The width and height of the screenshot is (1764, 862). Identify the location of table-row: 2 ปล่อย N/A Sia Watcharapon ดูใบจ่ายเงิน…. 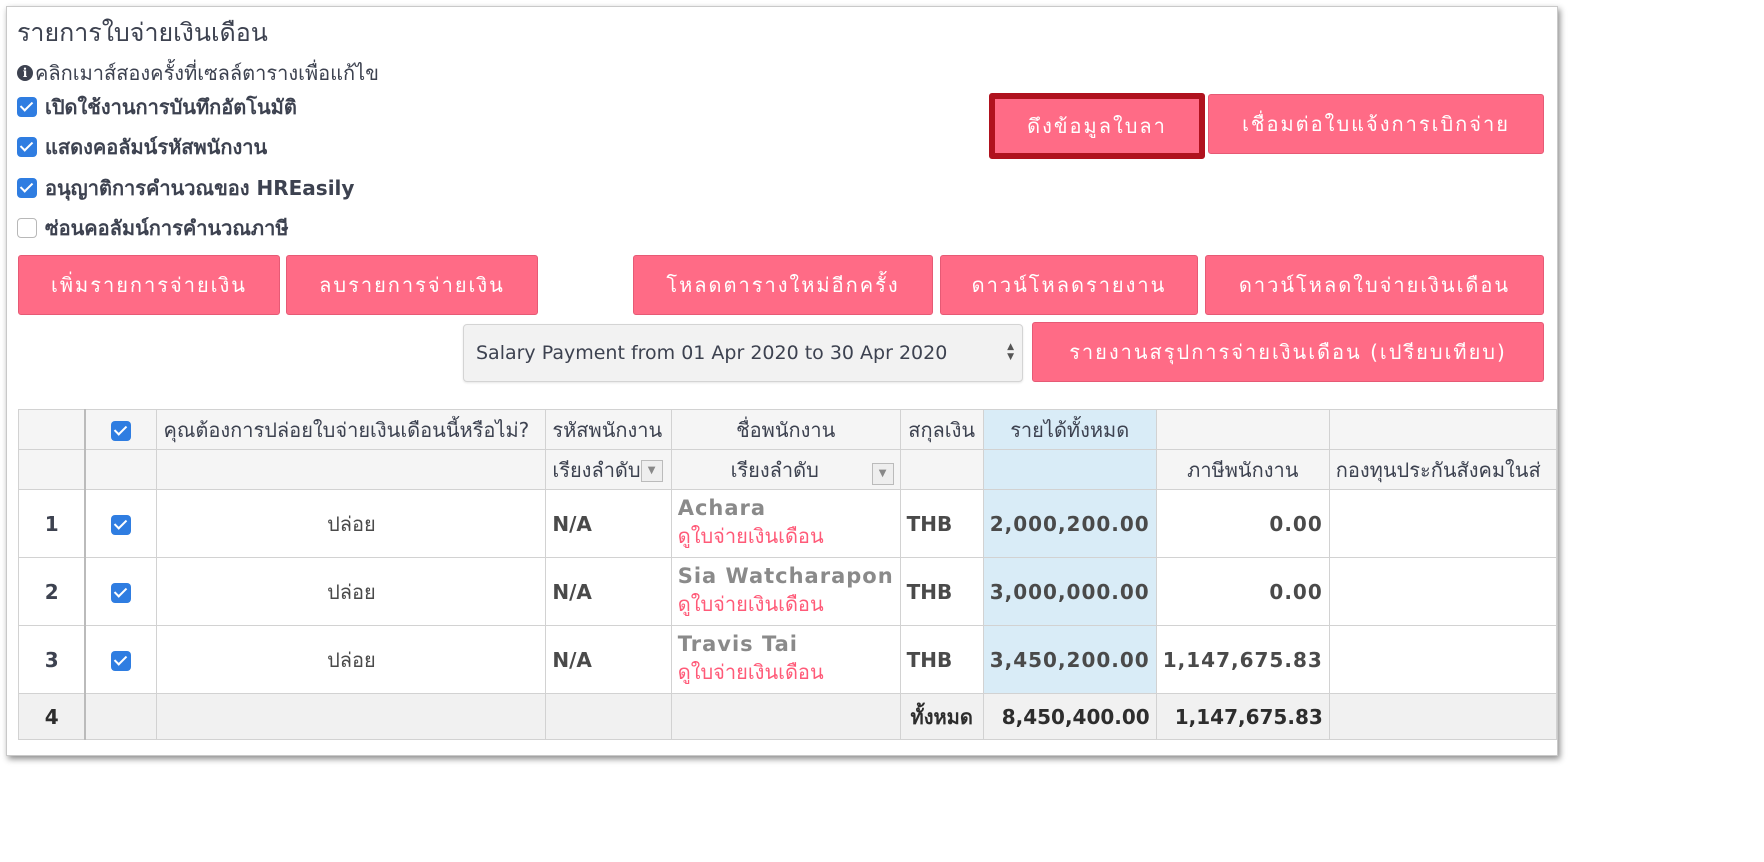
(787, 591).